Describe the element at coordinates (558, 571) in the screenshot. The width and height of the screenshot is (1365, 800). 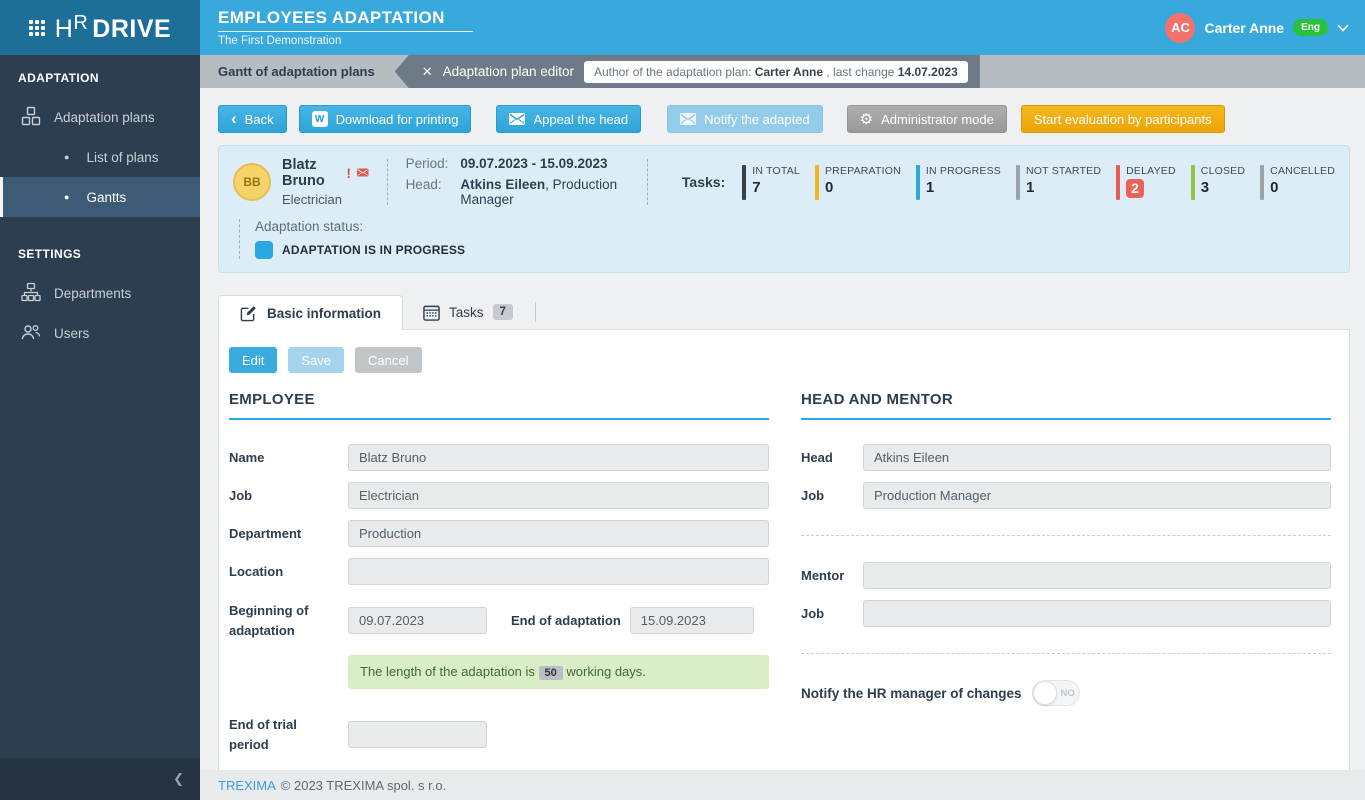
I see `location-field` at that location.